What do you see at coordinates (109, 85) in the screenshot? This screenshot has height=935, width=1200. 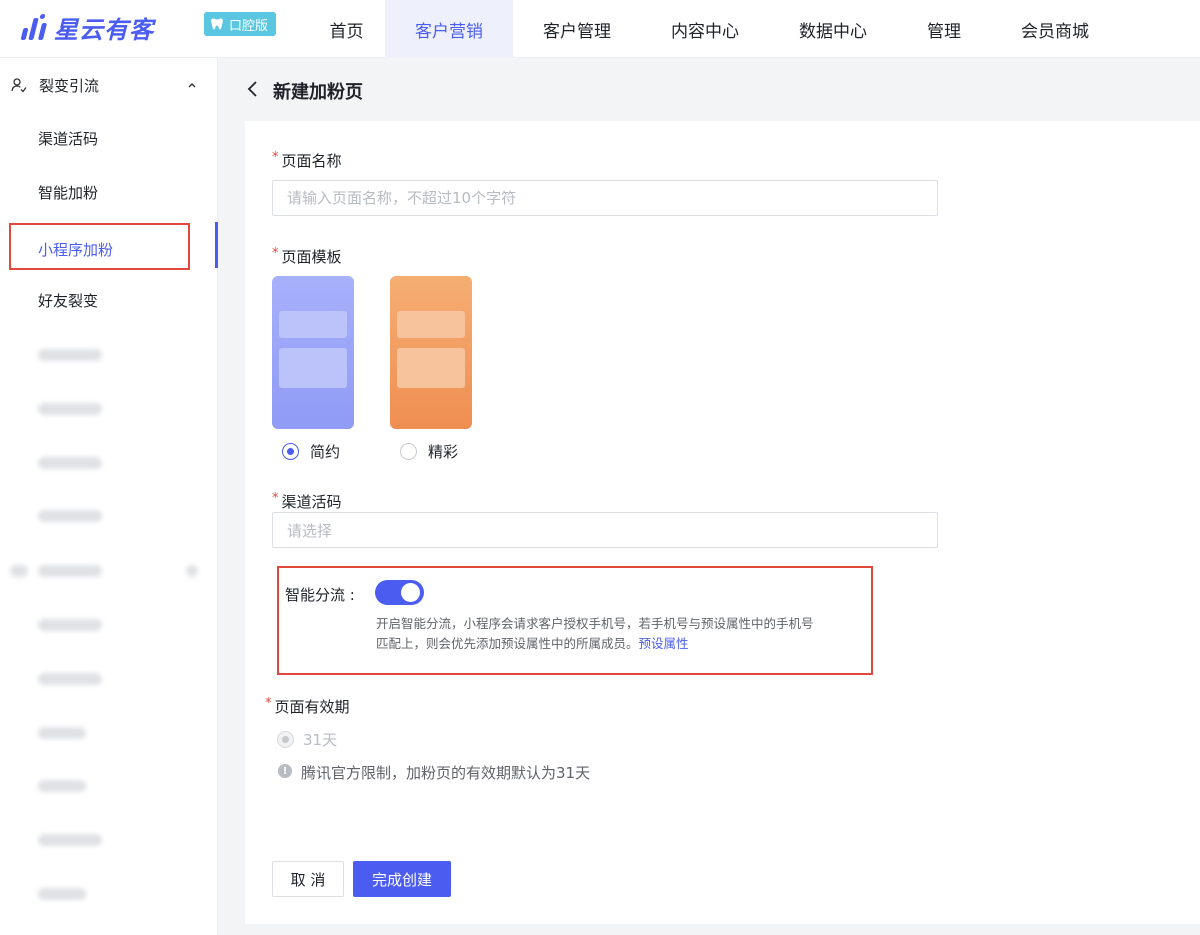 I see `sidebar-group-referral: 裂变引流` at bounding box center [109, 85].